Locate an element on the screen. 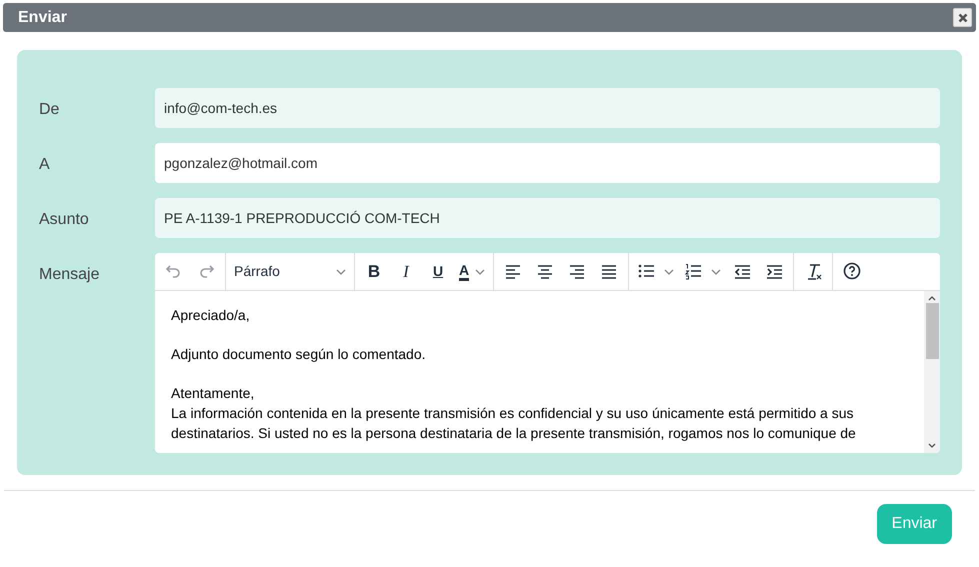 The height and width of the screenshot is (567, 979). toolbar-button: A is located at coordinates (472, 271).